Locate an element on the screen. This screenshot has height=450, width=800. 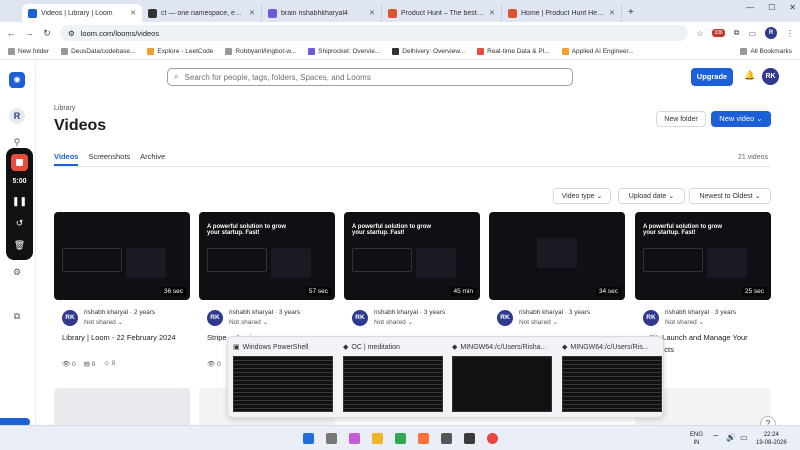
tab-ph-help: Home | Product Hunt Help Cent ✕ is located at coordinates (562, 13).